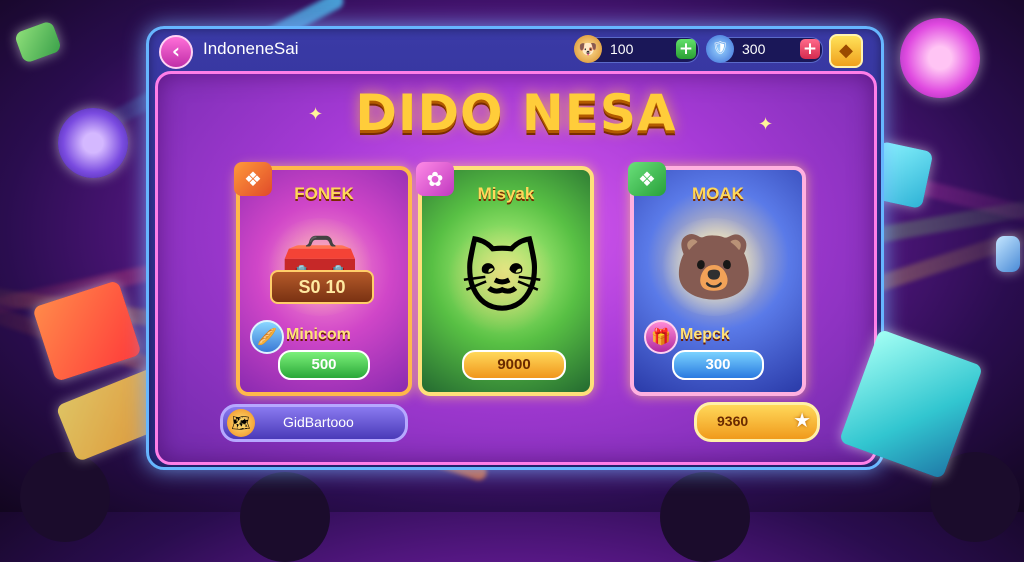  I want to click on currency-shields: 🛡 300 +, so click(764, 49).